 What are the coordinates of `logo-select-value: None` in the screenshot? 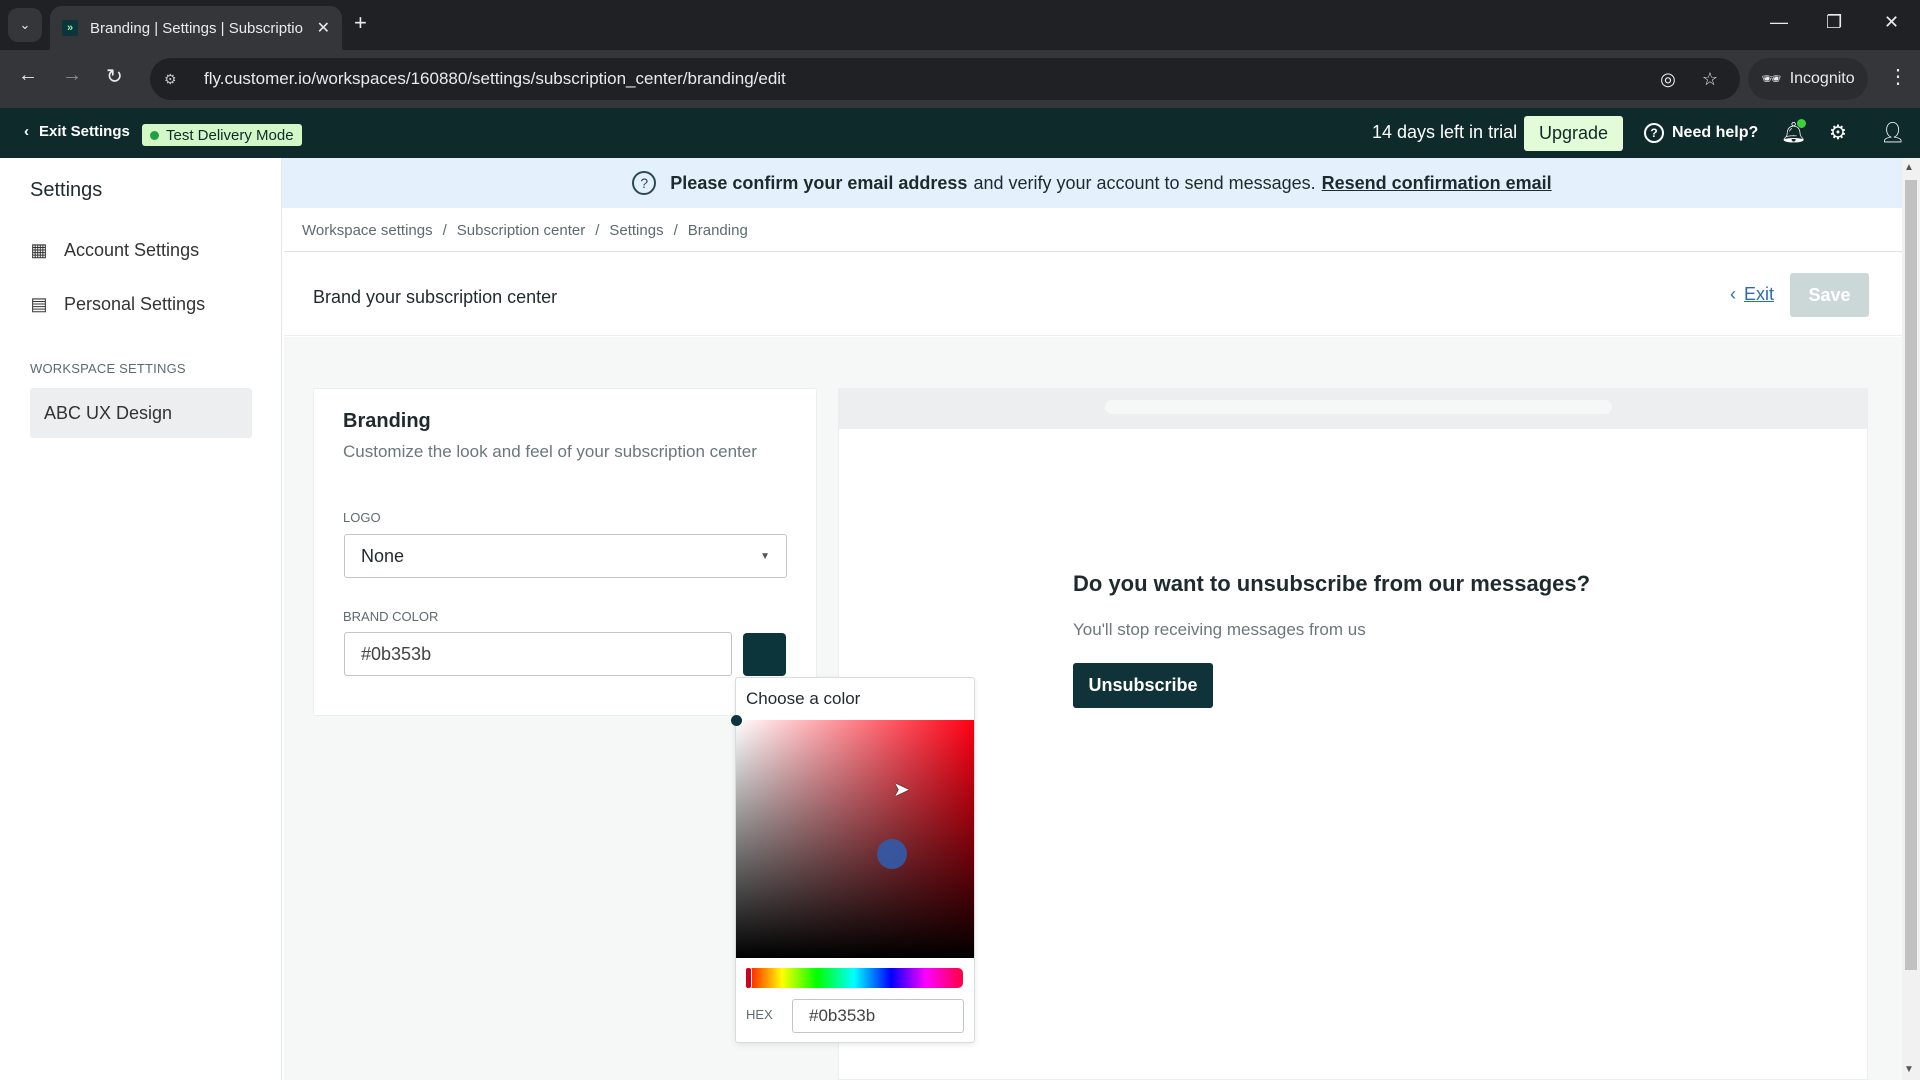 It's located at (383, 555).